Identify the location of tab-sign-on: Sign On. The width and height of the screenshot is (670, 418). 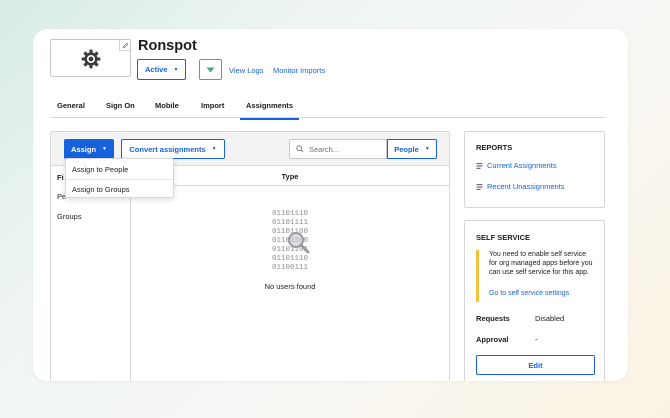
(120, 105).